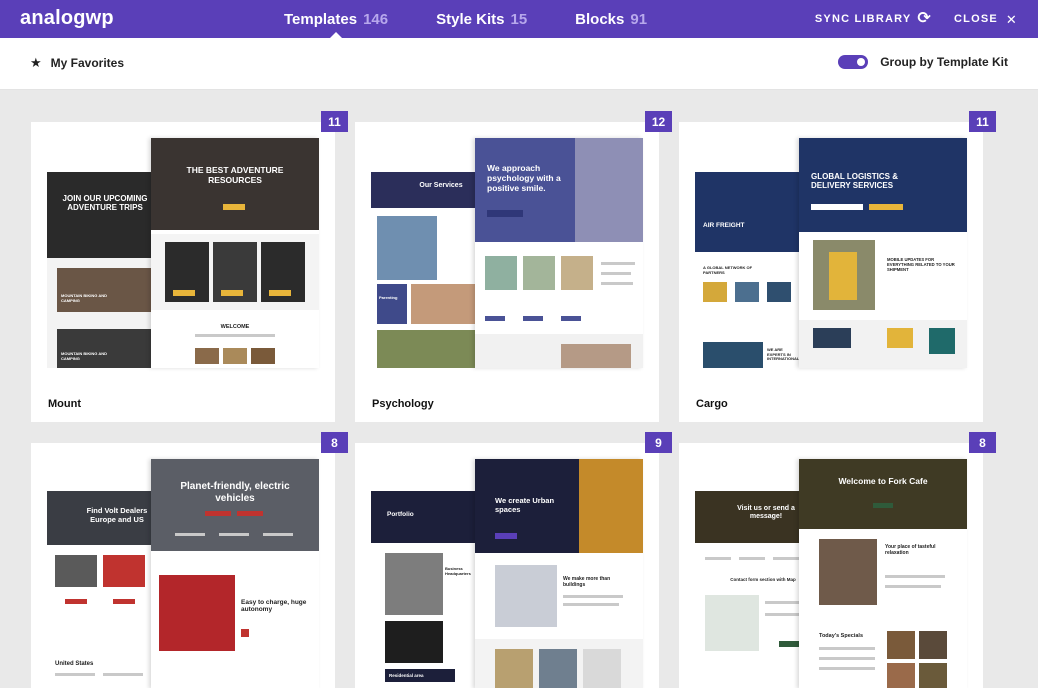 The width and height of the screenshot is (1038, 688). I want to click on my-favorites-button: ★ My Favorites, so click(77, 63).